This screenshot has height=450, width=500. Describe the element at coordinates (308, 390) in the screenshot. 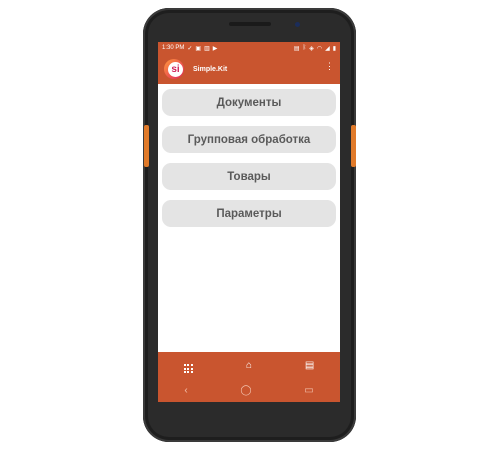

I see `recents-button: ▭` at that location.